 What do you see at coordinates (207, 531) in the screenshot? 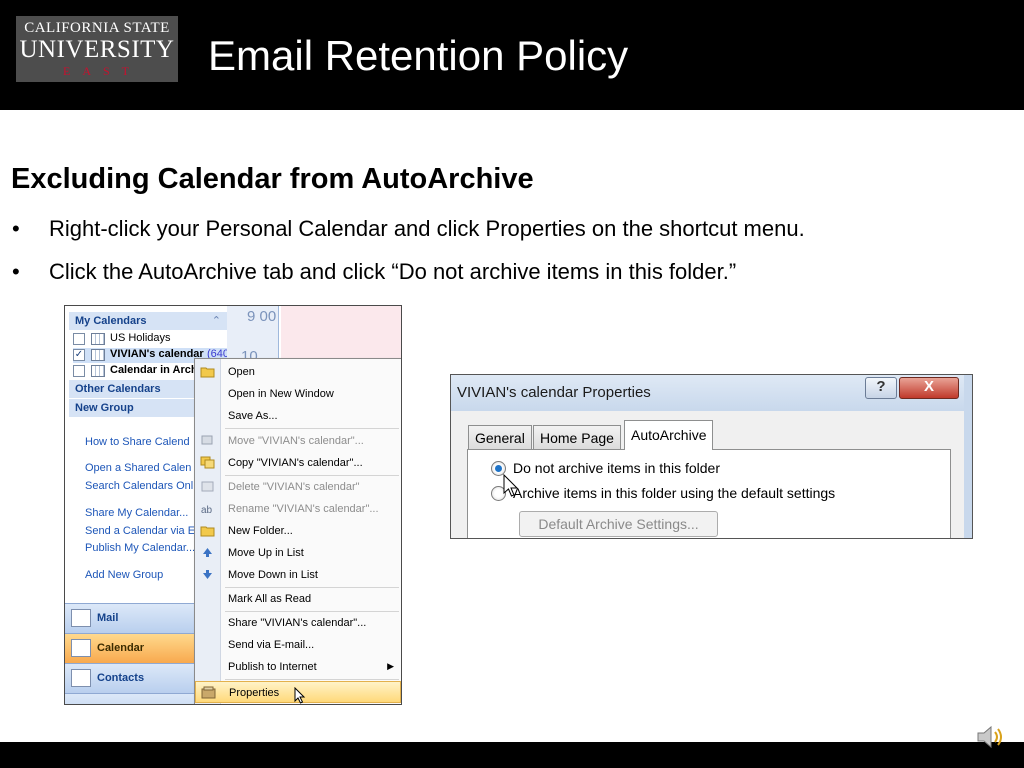
I see `new-folder-icon` at bounding box center [207, 531].